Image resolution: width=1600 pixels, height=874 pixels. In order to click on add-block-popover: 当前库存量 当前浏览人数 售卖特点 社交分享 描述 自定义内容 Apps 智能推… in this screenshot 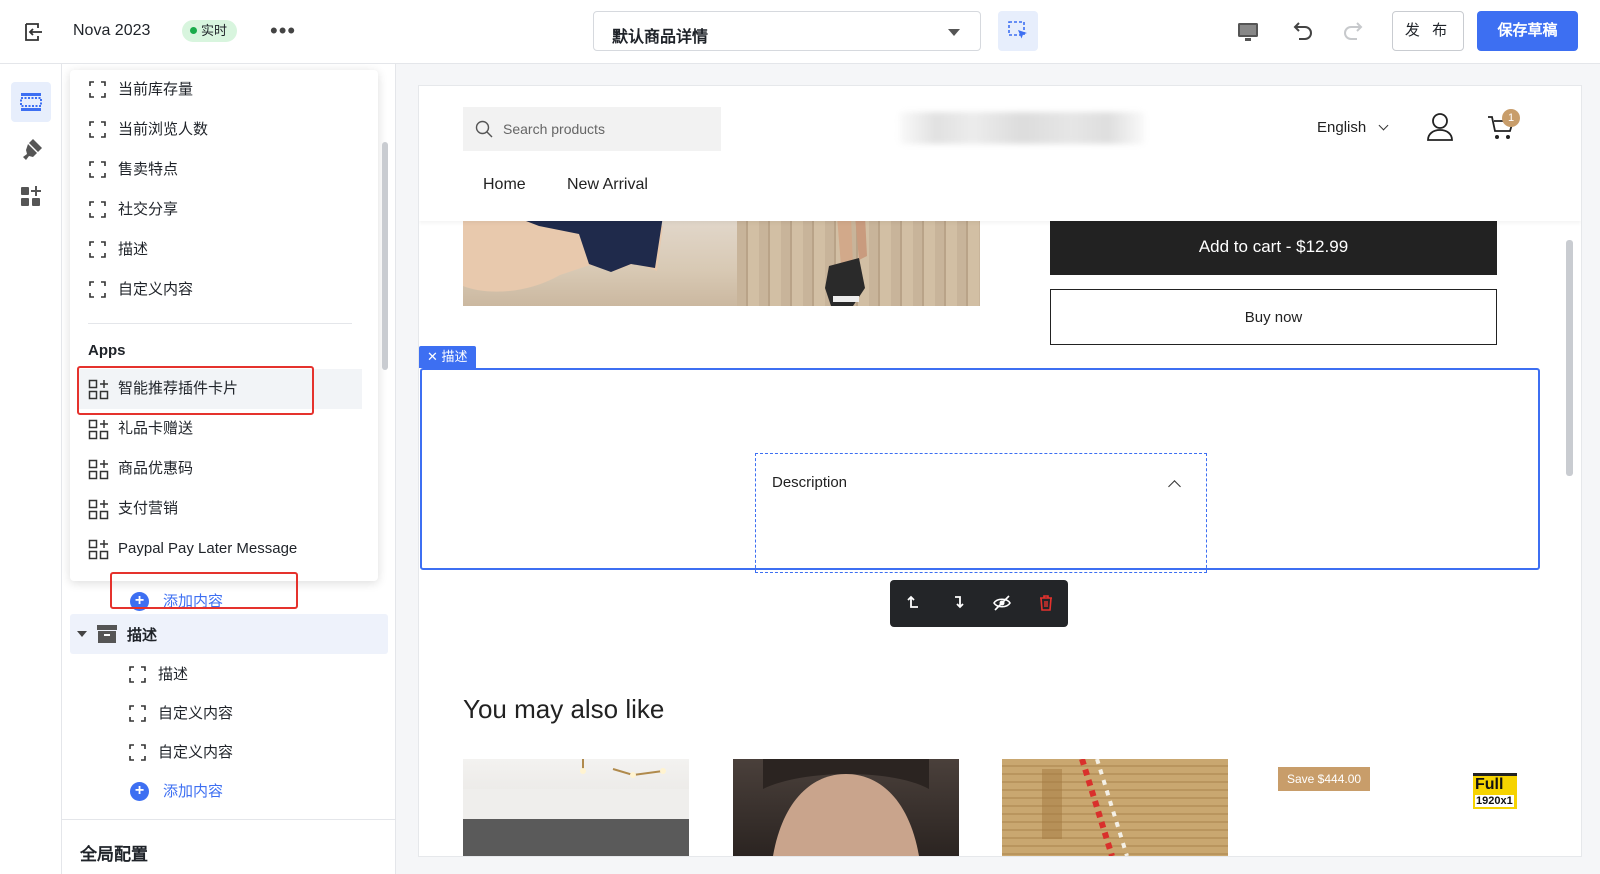, I will do `click(229, 325)`.